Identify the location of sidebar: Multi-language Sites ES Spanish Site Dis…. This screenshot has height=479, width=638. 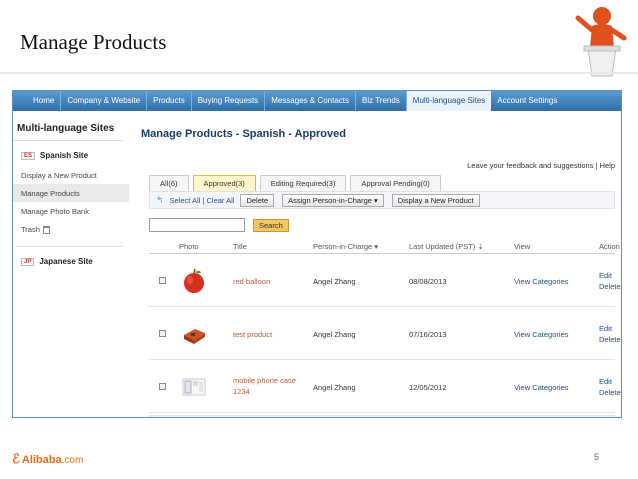
(71, 264).